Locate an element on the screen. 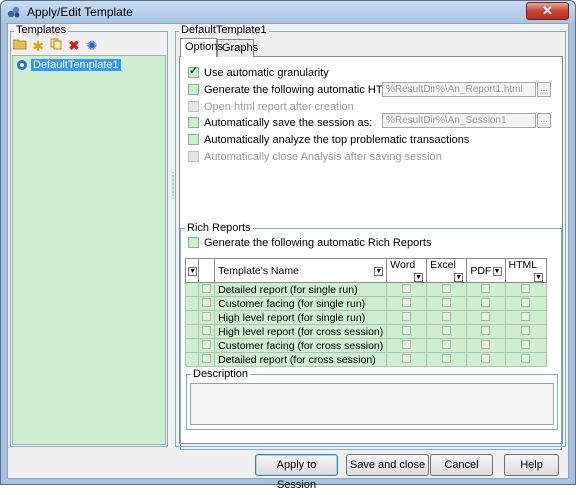 The image size is (576, 495). column-header-name: Template's Name ▼ is located at coordinates (301, 270).